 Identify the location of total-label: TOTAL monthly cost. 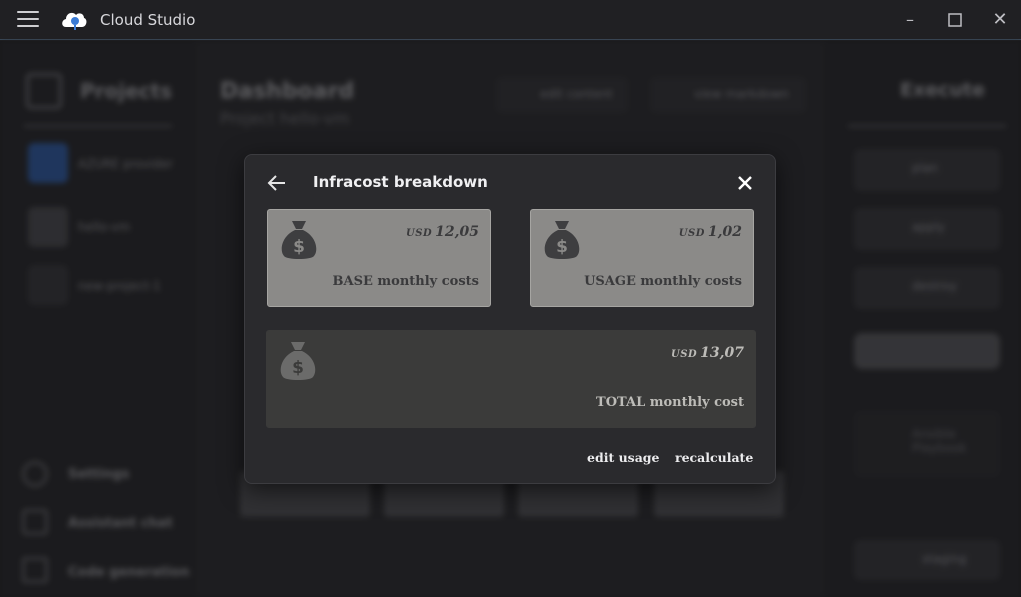
(670, 402).